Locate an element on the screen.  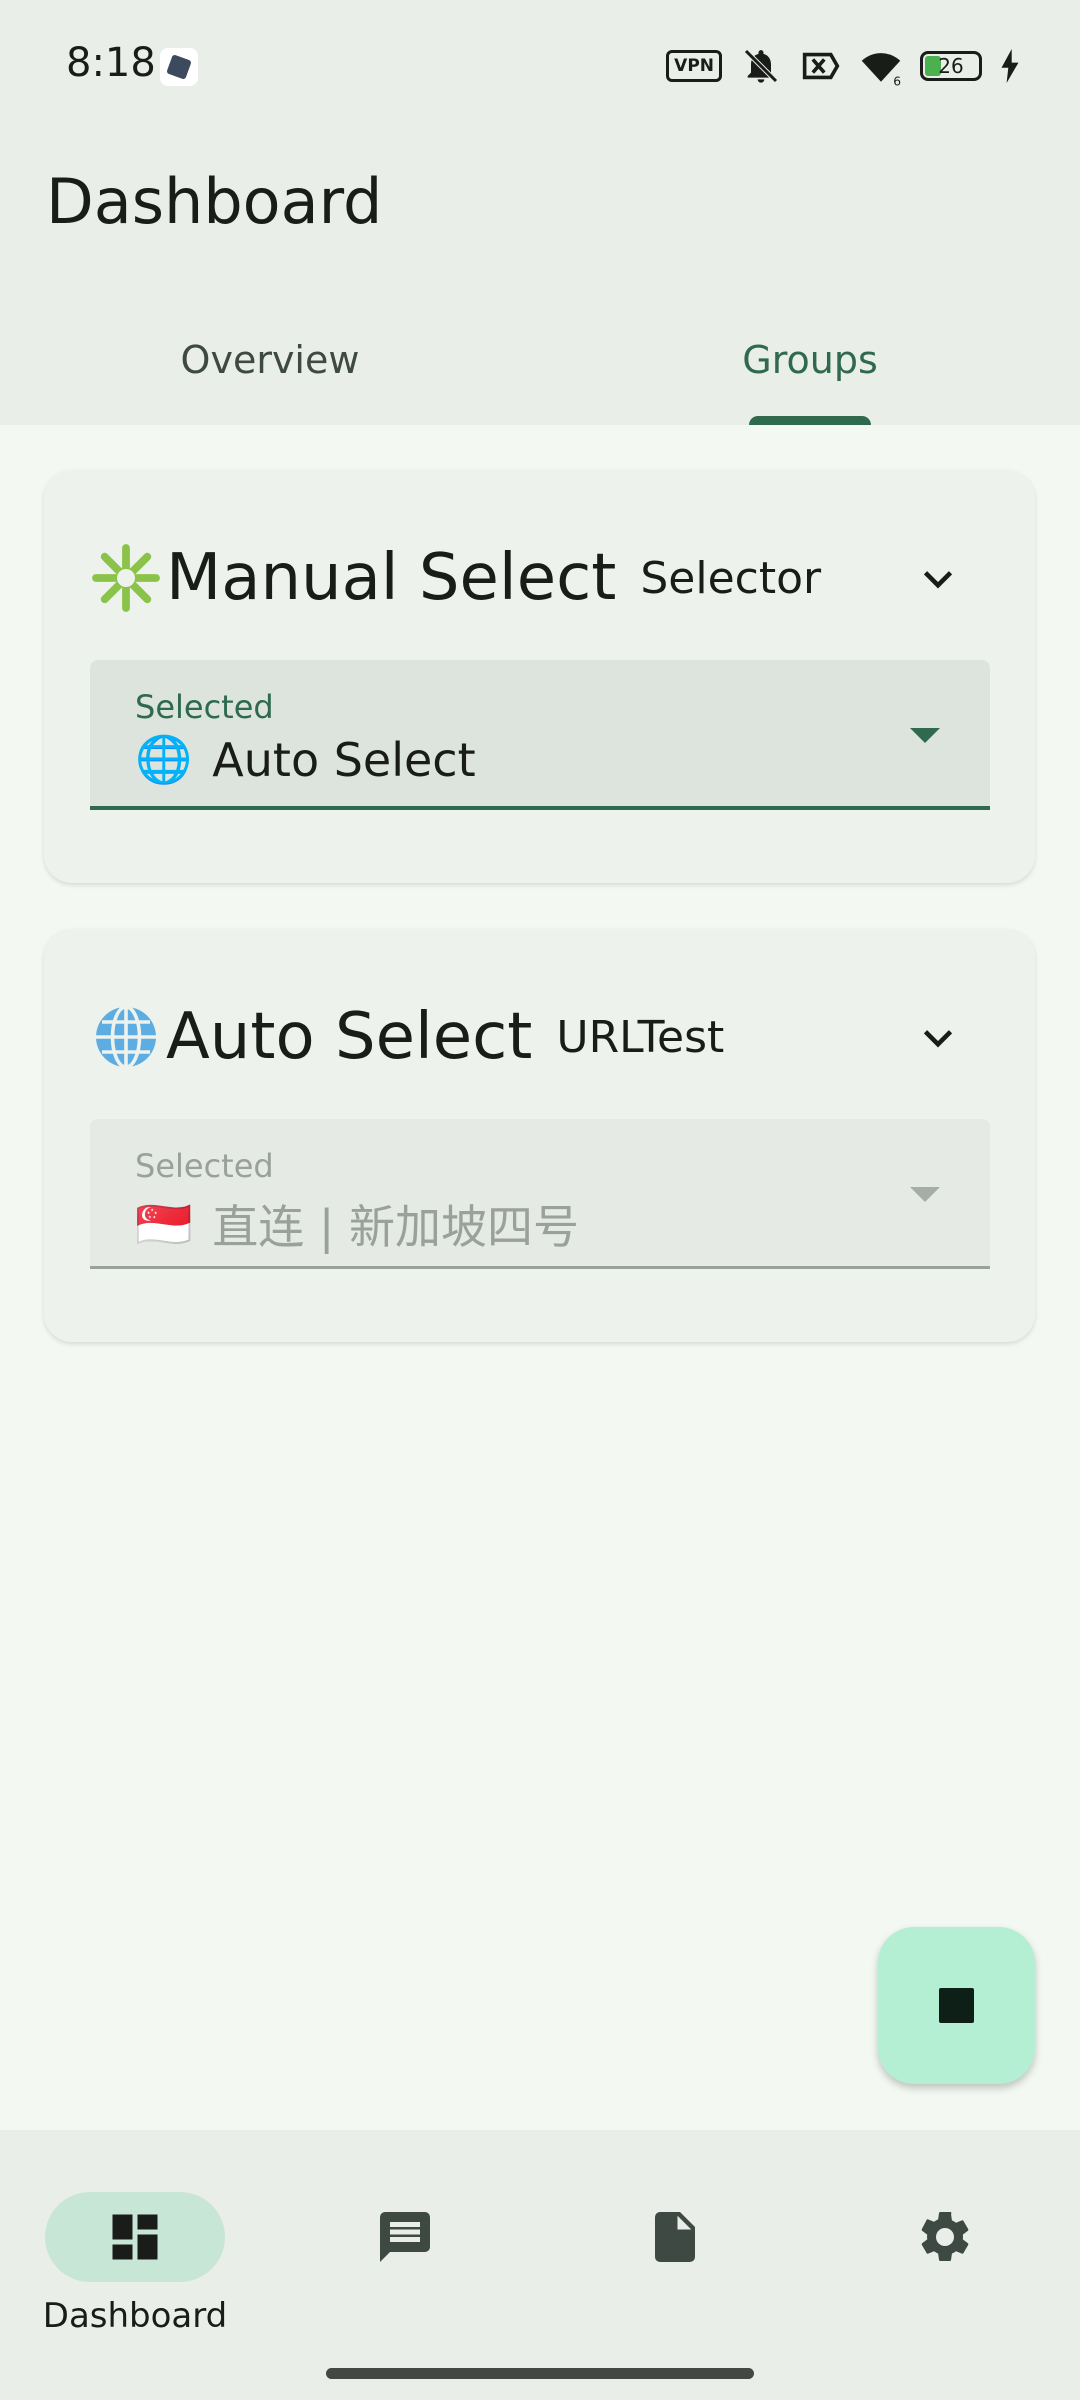
select-value: 🇸🇬 直连 | 新加坡四号 is located at coordinates (357, 1224).